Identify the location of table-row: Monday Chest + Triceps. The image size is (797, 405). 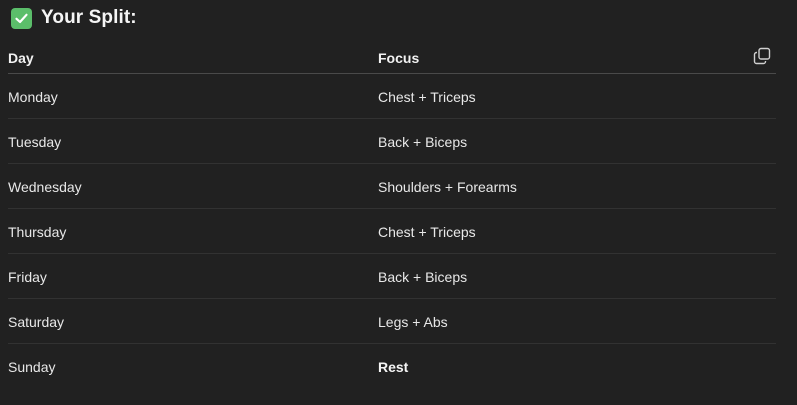
(392, 96).